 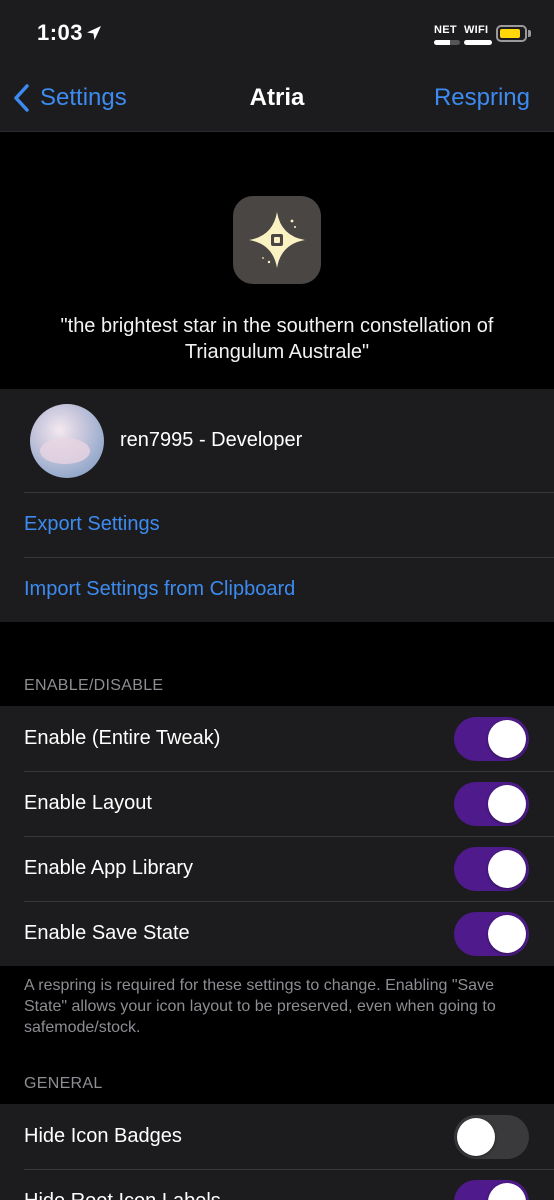 What do you see at coordinates (277, 524) in the screenshot?
I see `export-settings-row: Export Settings` at bounding box center [277, 524].